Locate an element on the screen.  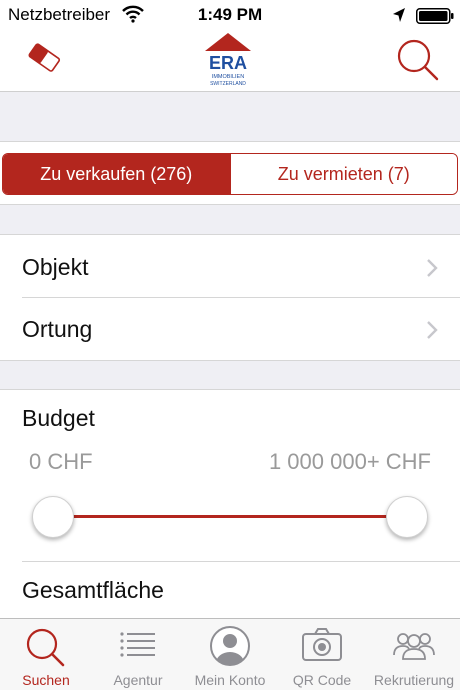
row-objekt: Objekt is located at coordinates (230, 267).